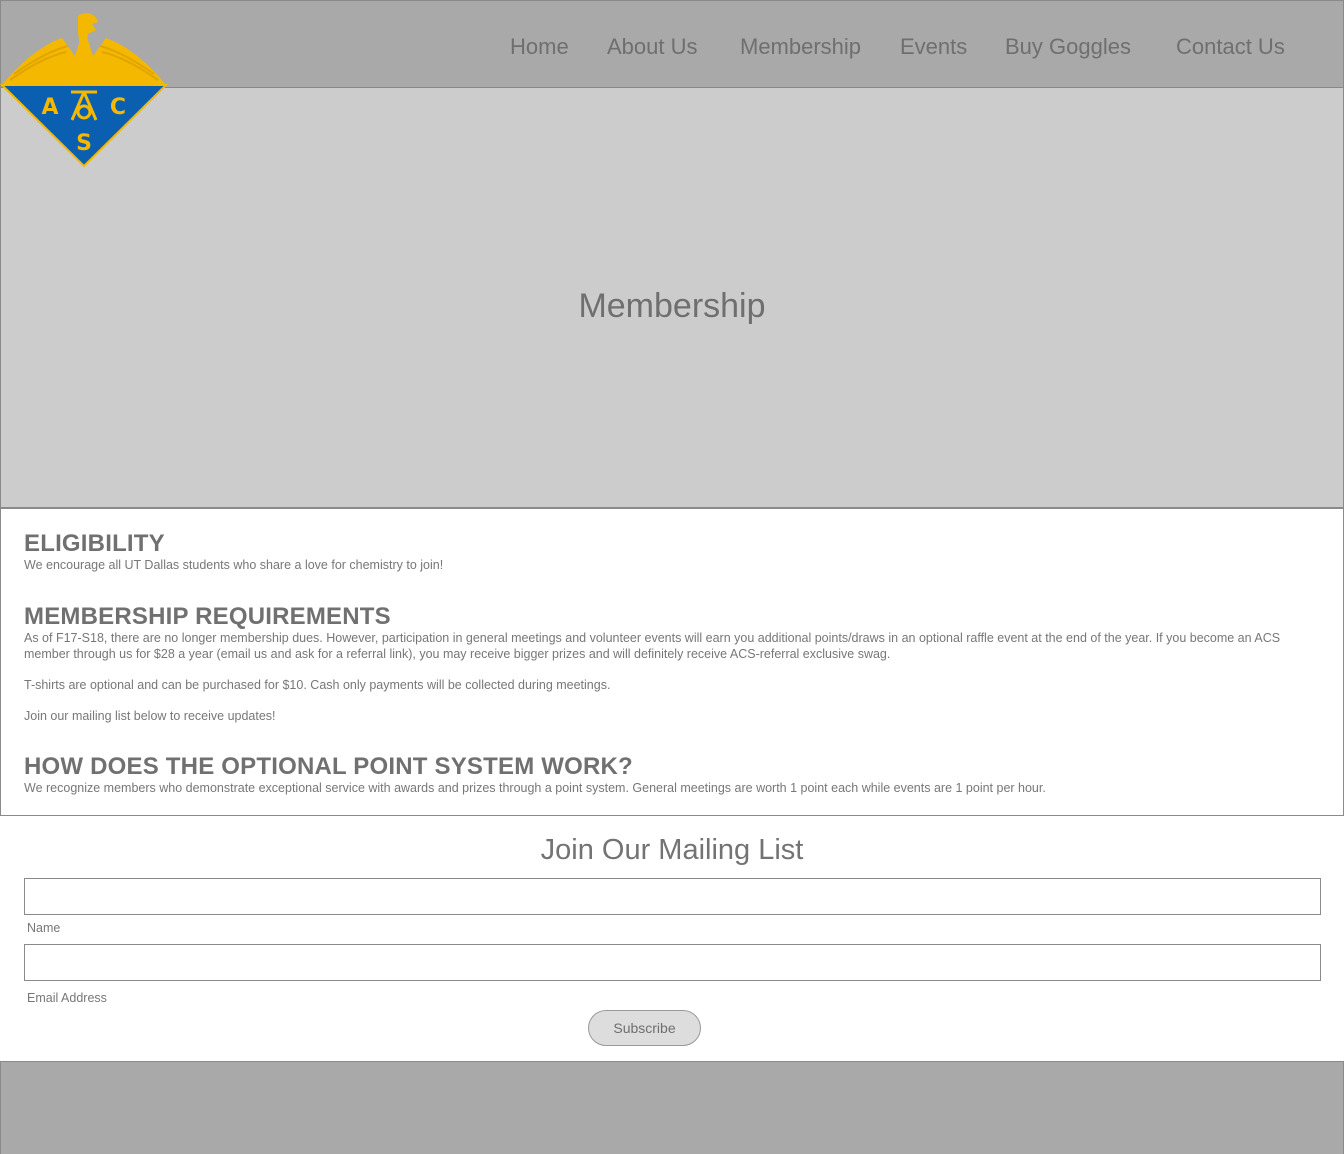  I want to click on site-footer, so click(672, 1107).